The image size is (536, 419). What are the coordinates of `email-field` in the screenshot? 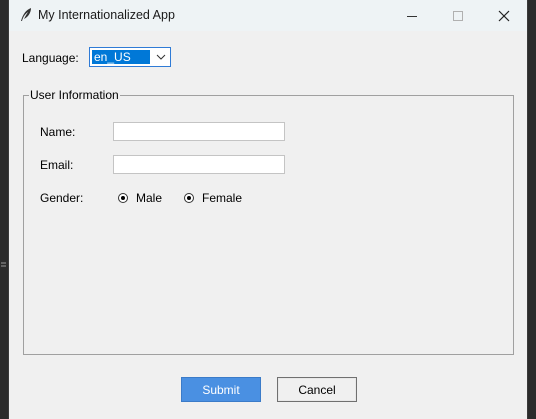 It's located at (199, 164).